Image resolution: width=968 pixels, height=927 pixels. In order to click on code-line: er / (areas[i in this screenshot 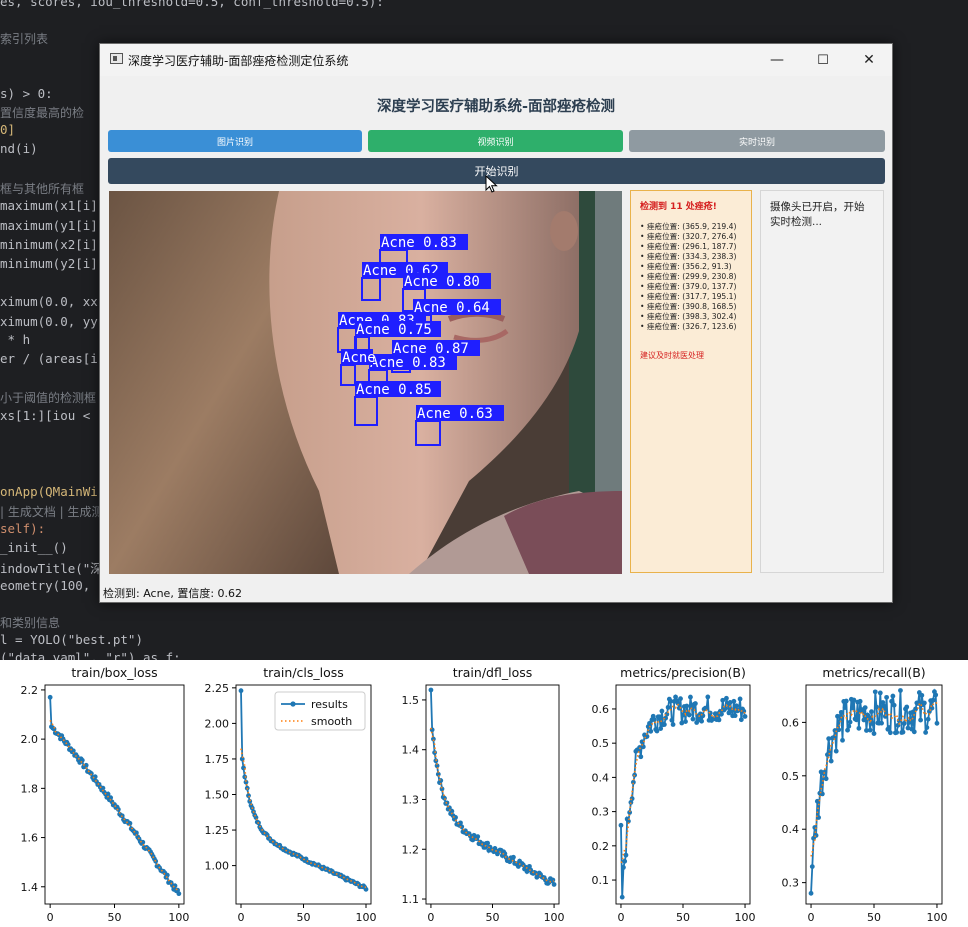, I will do `click(49, 358)`.